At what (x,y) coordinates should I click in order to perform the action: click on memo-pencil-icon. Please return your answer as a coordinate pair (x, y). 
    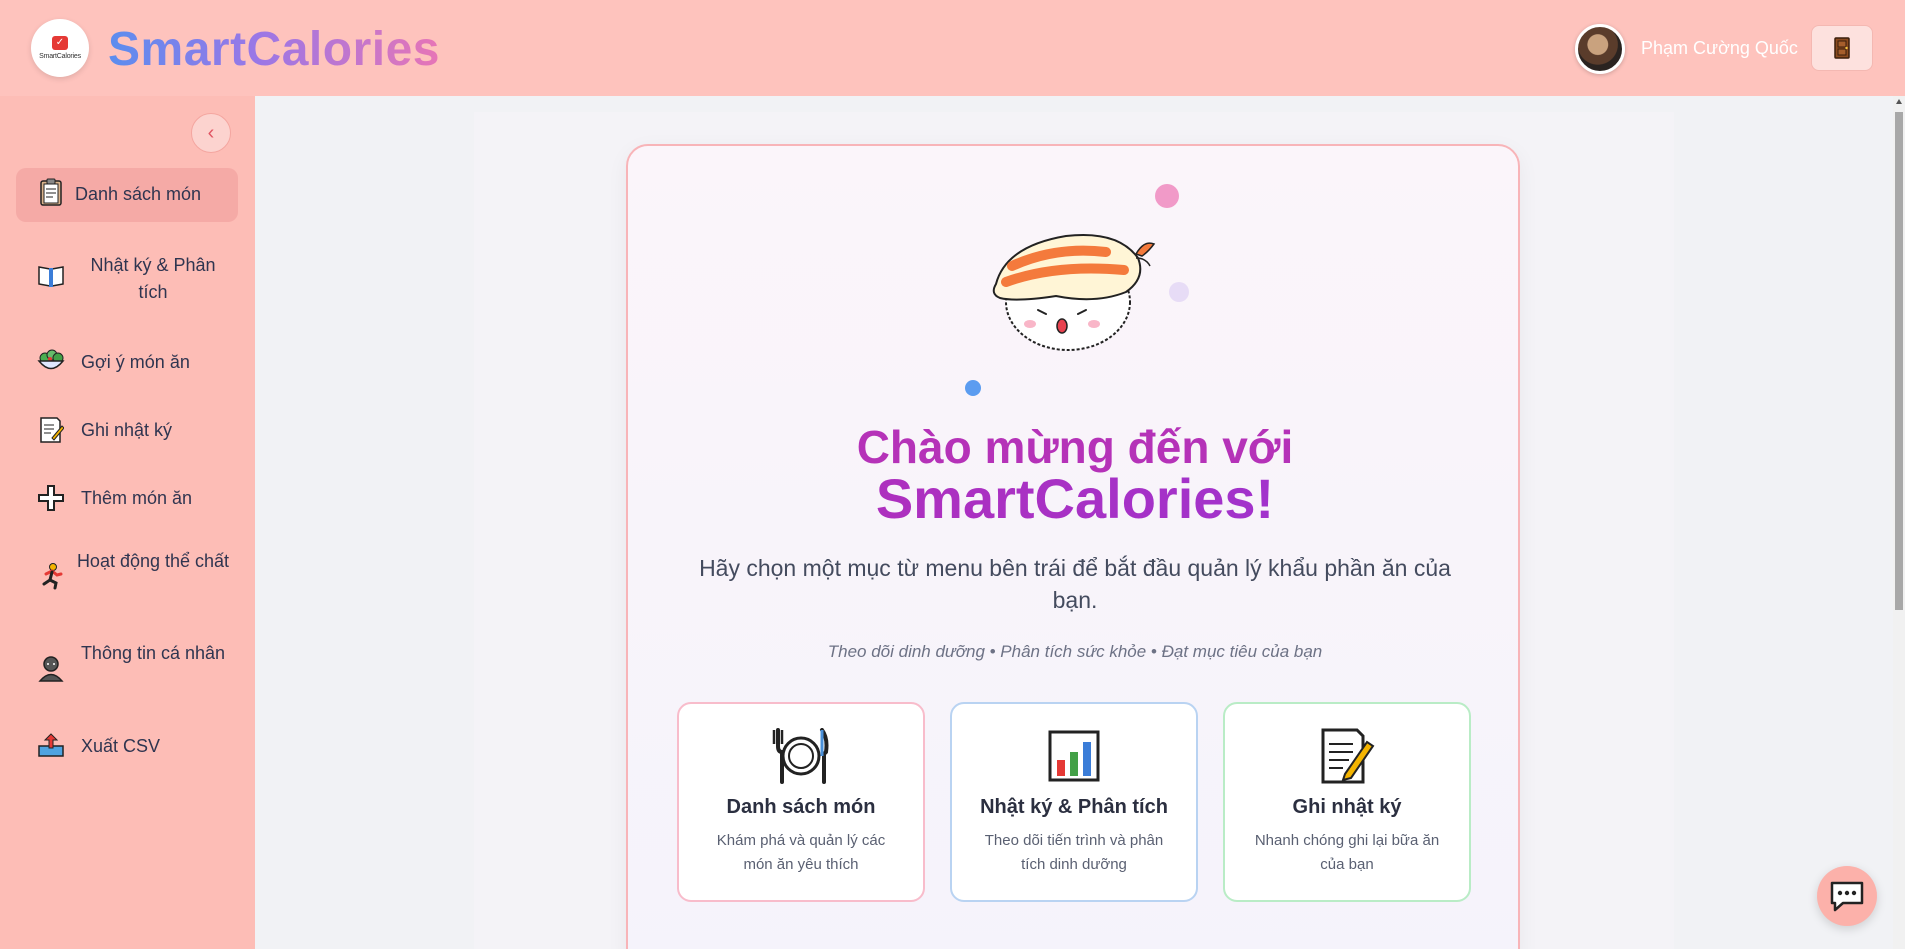
    Looking at the image, I should click on (1347, 756).